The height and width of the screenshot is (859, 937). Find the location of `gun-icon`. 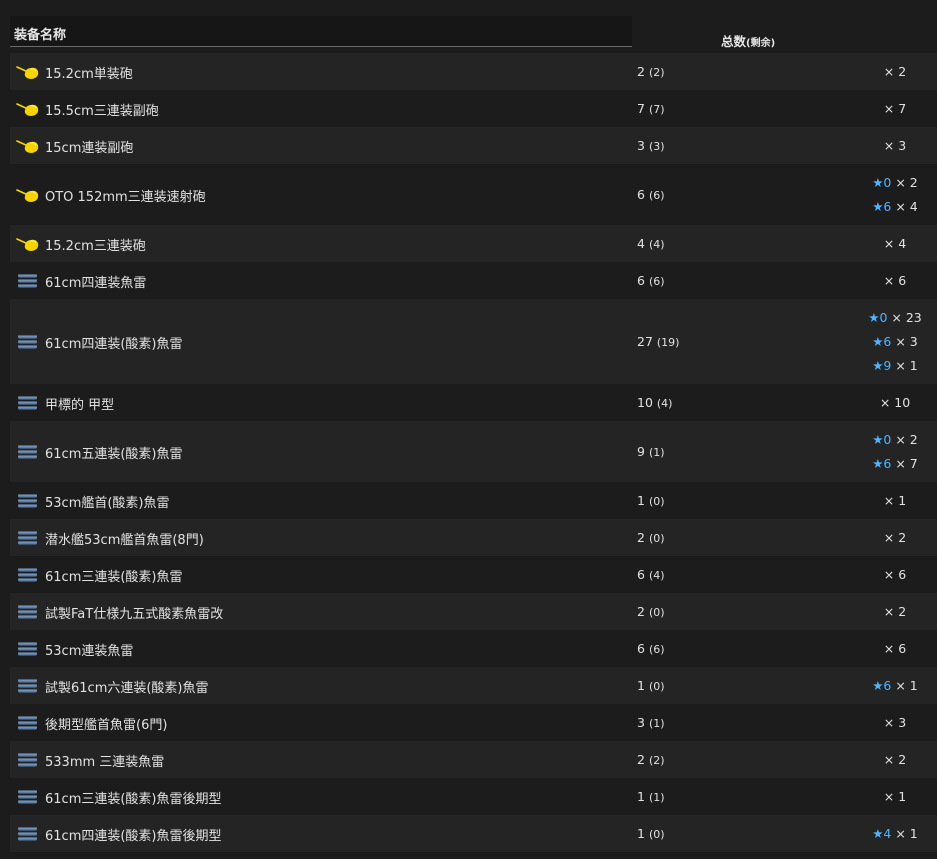

gun-icon is located at coordinates (28, 195).